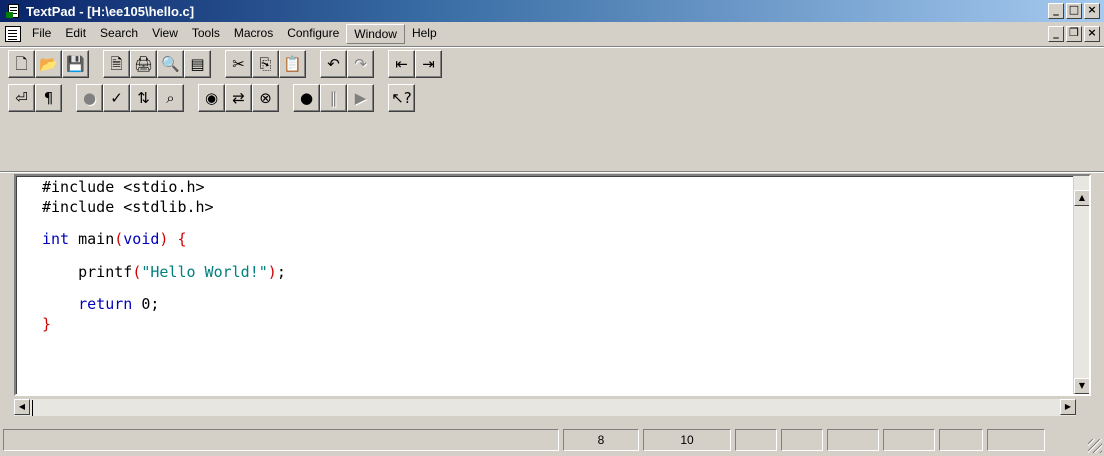 This screenshot has height=456, width=1104. Describe the element at coordinates (32, 408) in the screenshot. I see `scroll-thumb` at that location.